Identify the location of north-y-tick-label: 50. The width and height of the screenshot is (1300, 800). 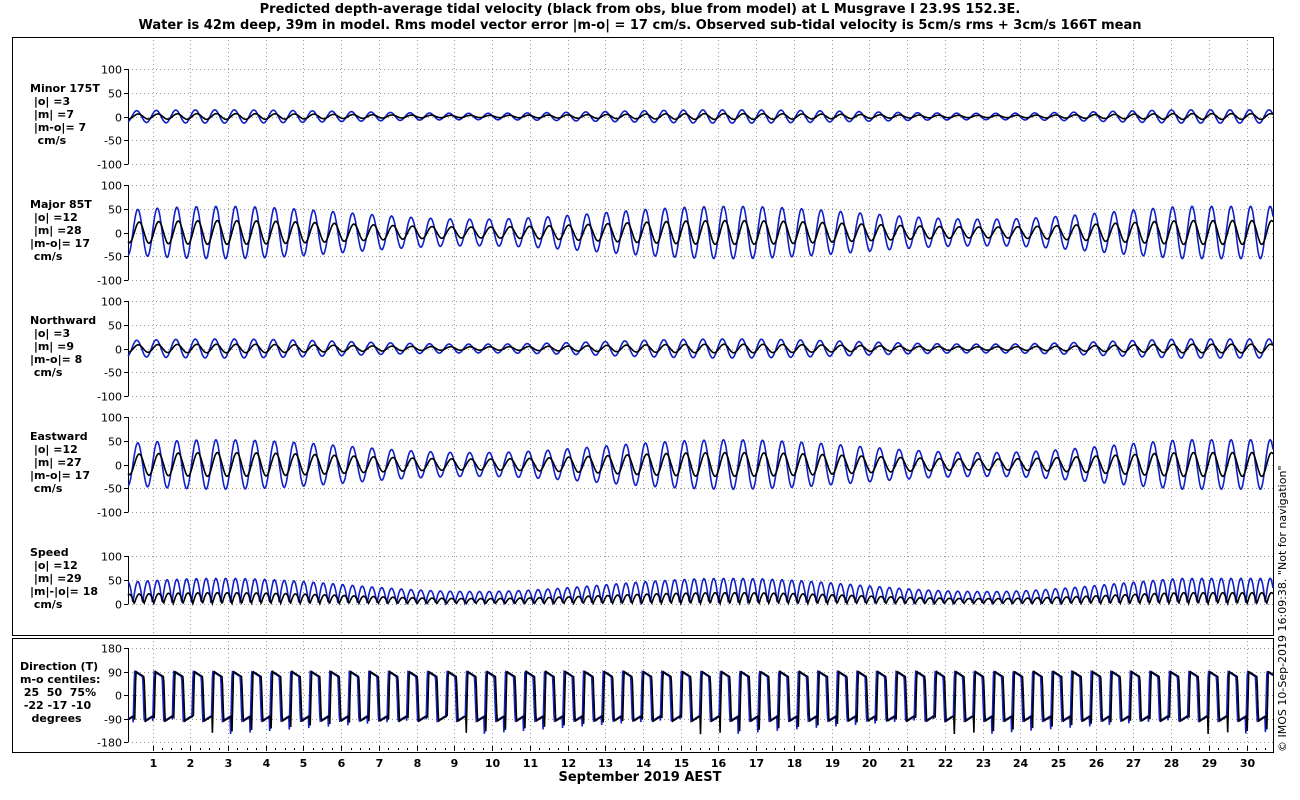
(115, 326).